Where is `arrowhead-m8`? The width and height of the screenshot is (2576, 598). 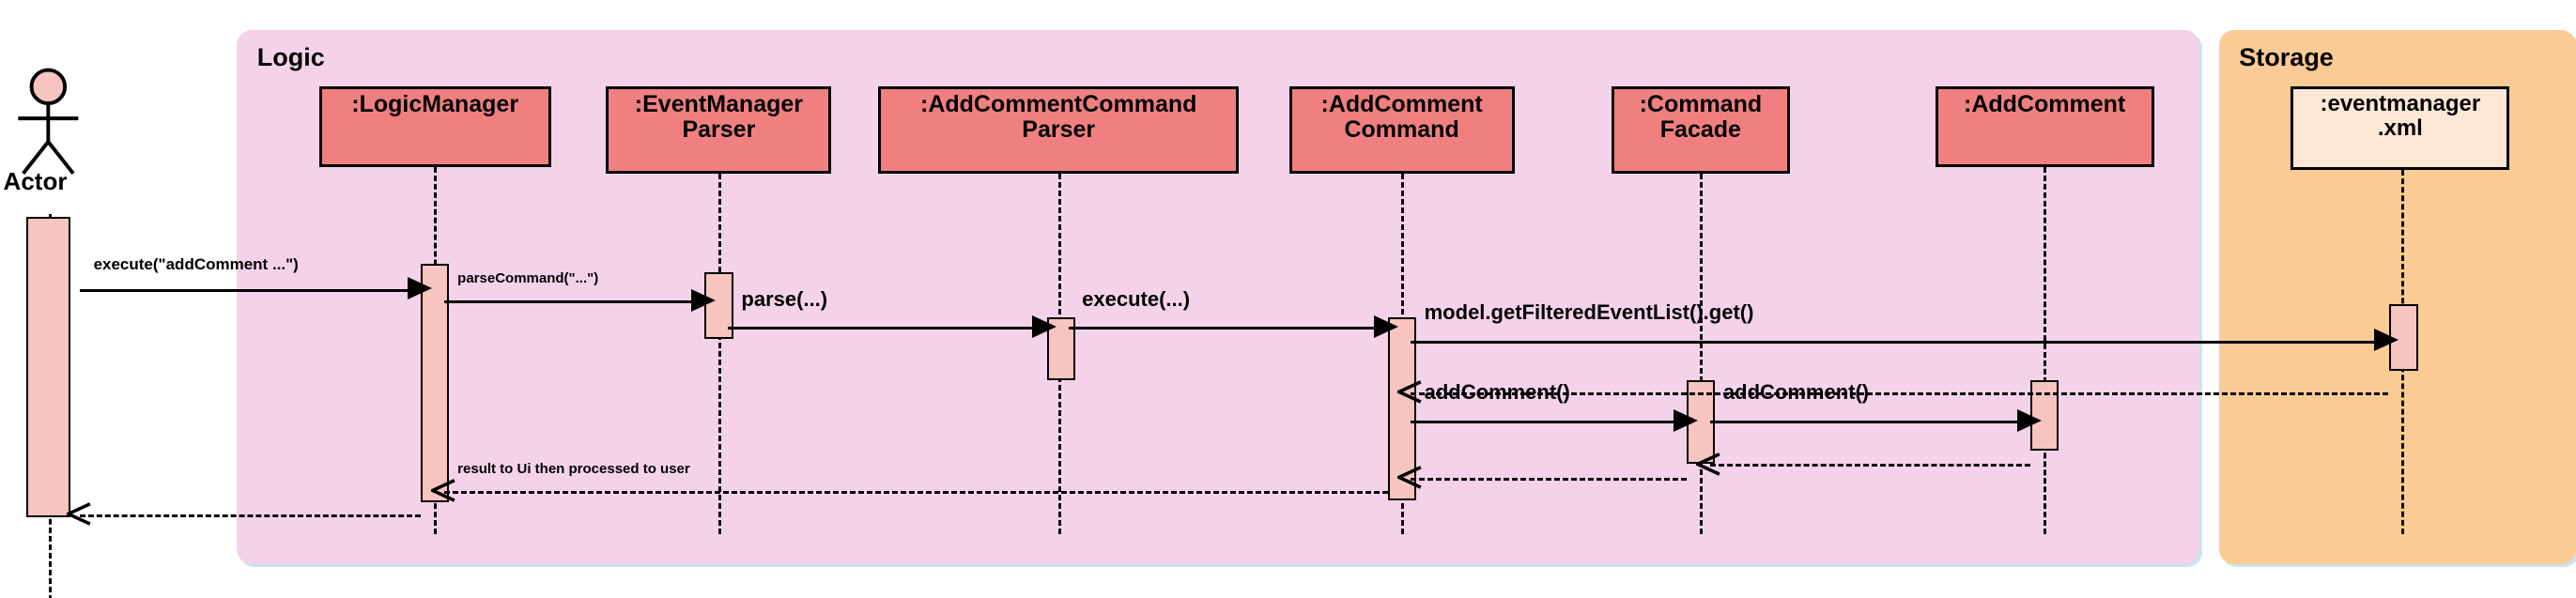
arrowhead-m8 is located at coordinates (2029, 420).